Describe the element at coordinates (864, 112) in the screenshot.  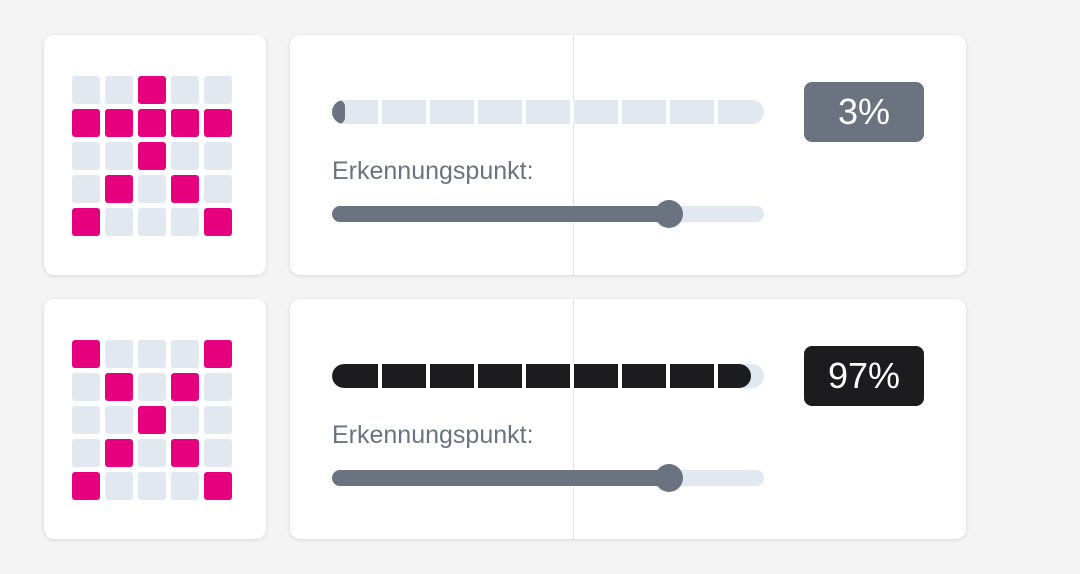
I see `confidence-badge-1: 3%` at that location.